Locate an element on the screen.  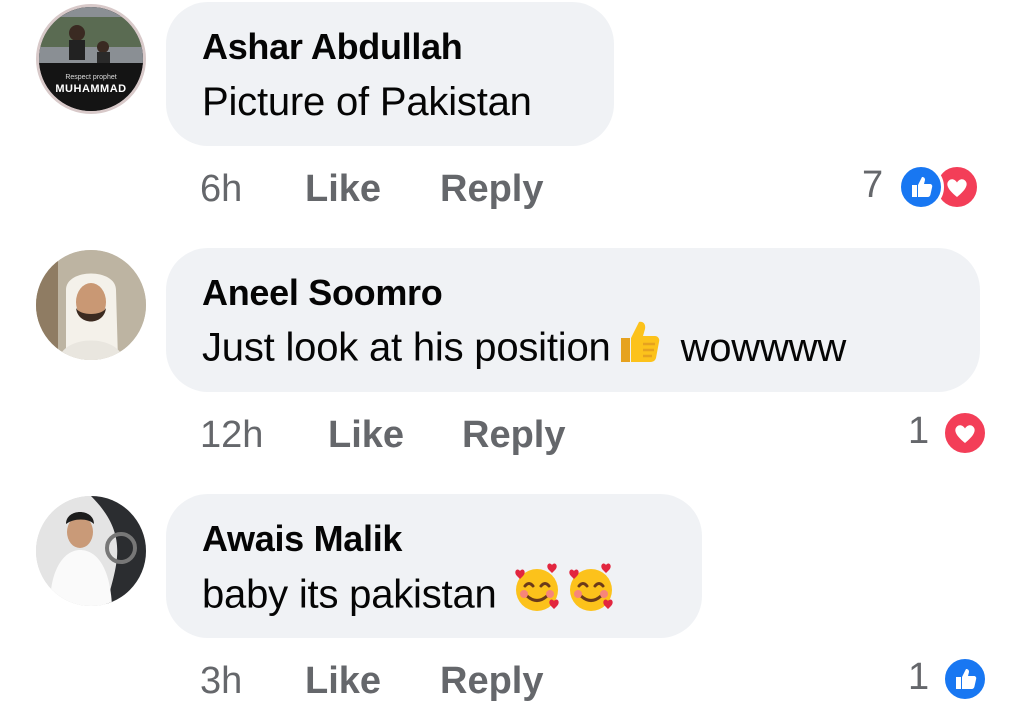
reaction-summary: 7 is located at coordinates (927, 187).